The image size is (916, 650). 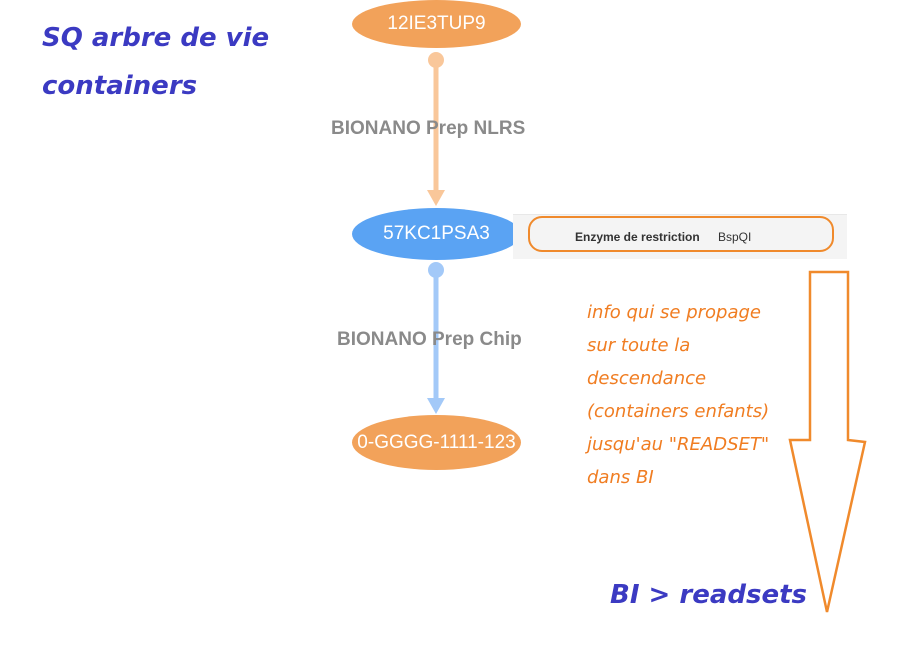 What do you see at coordinates (678, 411) in the screenshot?
I see `note-line: (containers enfants)` at bounding box center [678, 411].